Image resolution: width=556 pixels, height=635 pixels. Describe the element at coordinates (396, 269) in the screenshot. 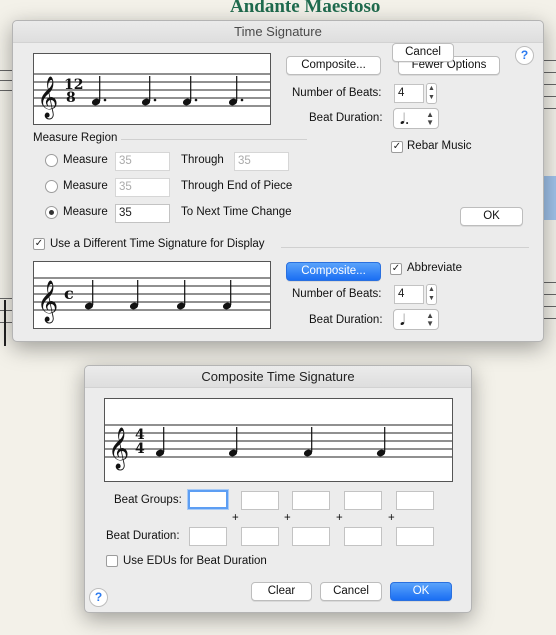

I see `abbreviate-checkbox: ✓` at that location.